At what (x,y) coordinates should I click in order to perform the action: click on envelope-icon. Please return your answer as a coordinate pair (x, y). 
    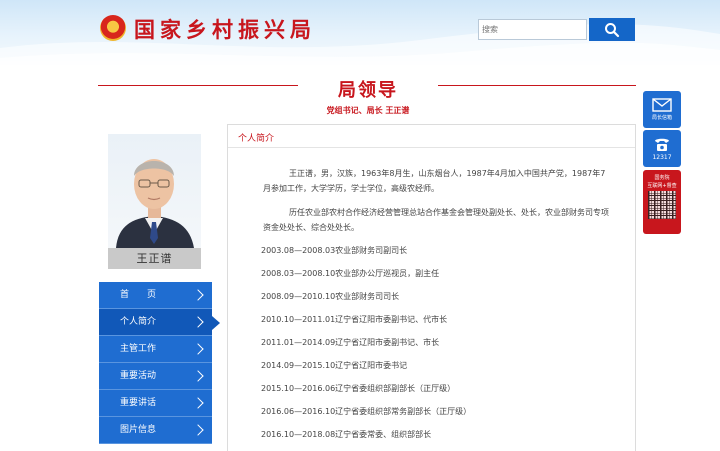
    Looking at the image, I should click on (662, 105).